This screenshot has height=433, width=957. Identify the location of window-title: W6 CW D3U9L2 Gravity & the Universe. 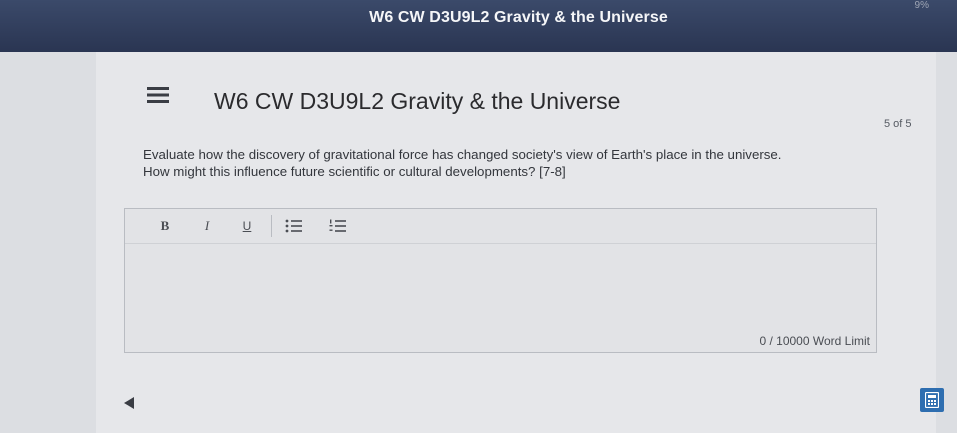
(518, 17).